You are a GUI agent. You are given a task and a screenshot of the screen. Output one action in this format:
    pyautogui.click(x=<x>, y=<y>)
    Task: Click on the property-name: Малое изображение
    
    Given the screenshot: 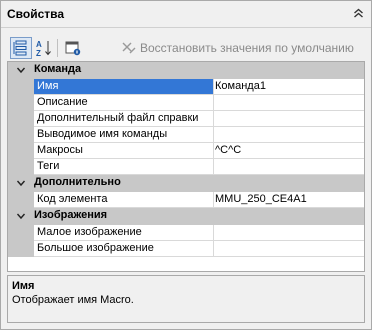 What is the action you would take?
    pyautogui.click(x=124, y=233)
    